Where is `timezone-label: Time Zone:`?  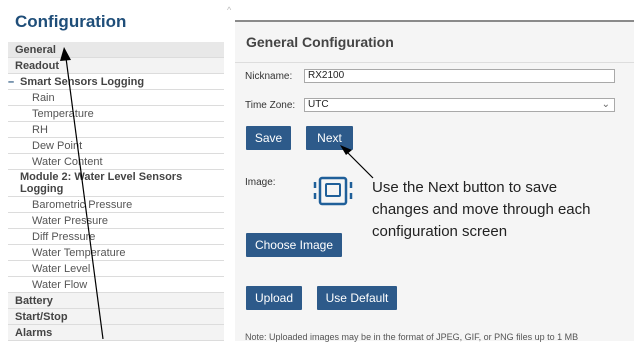 timezone-label: Time Zone: is located at coordinates (270, 105).